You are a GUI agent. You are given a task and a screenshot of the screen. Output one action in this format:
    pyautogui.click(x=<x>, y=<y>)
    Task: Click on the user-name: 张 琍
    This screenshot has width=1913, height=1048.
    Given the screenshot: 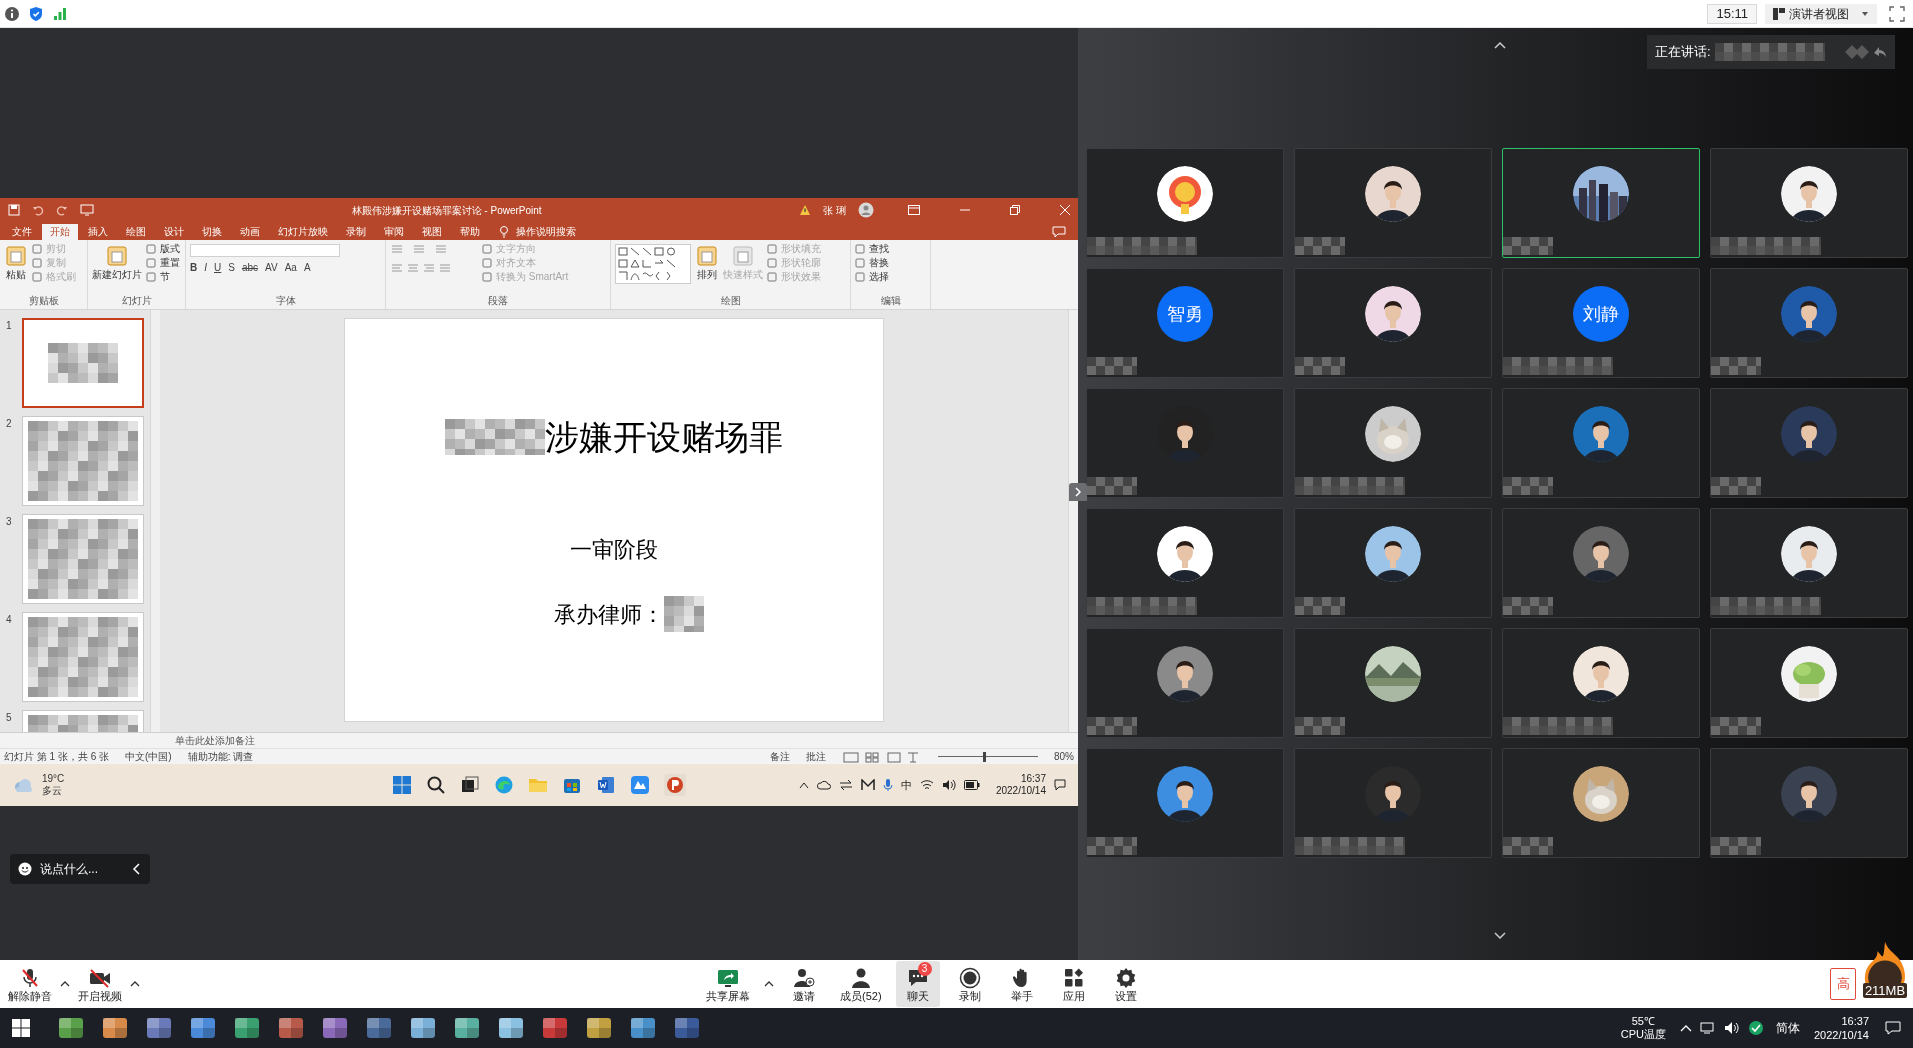 What is the action you would take?
    pyautogui.click(x=834, y=210)
    